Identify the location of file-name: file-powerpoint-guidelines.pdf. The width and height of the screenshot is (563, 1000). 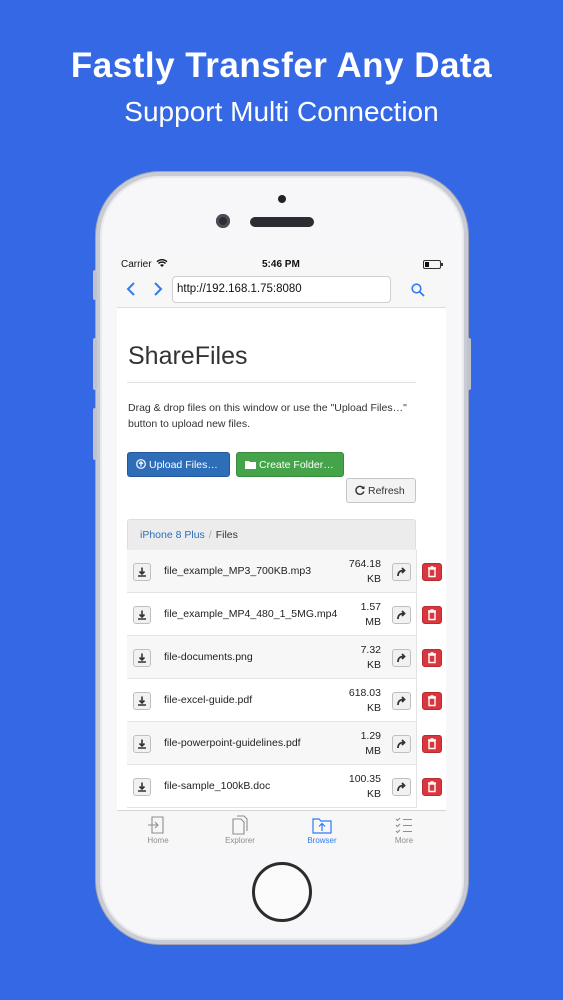
(232, 743).